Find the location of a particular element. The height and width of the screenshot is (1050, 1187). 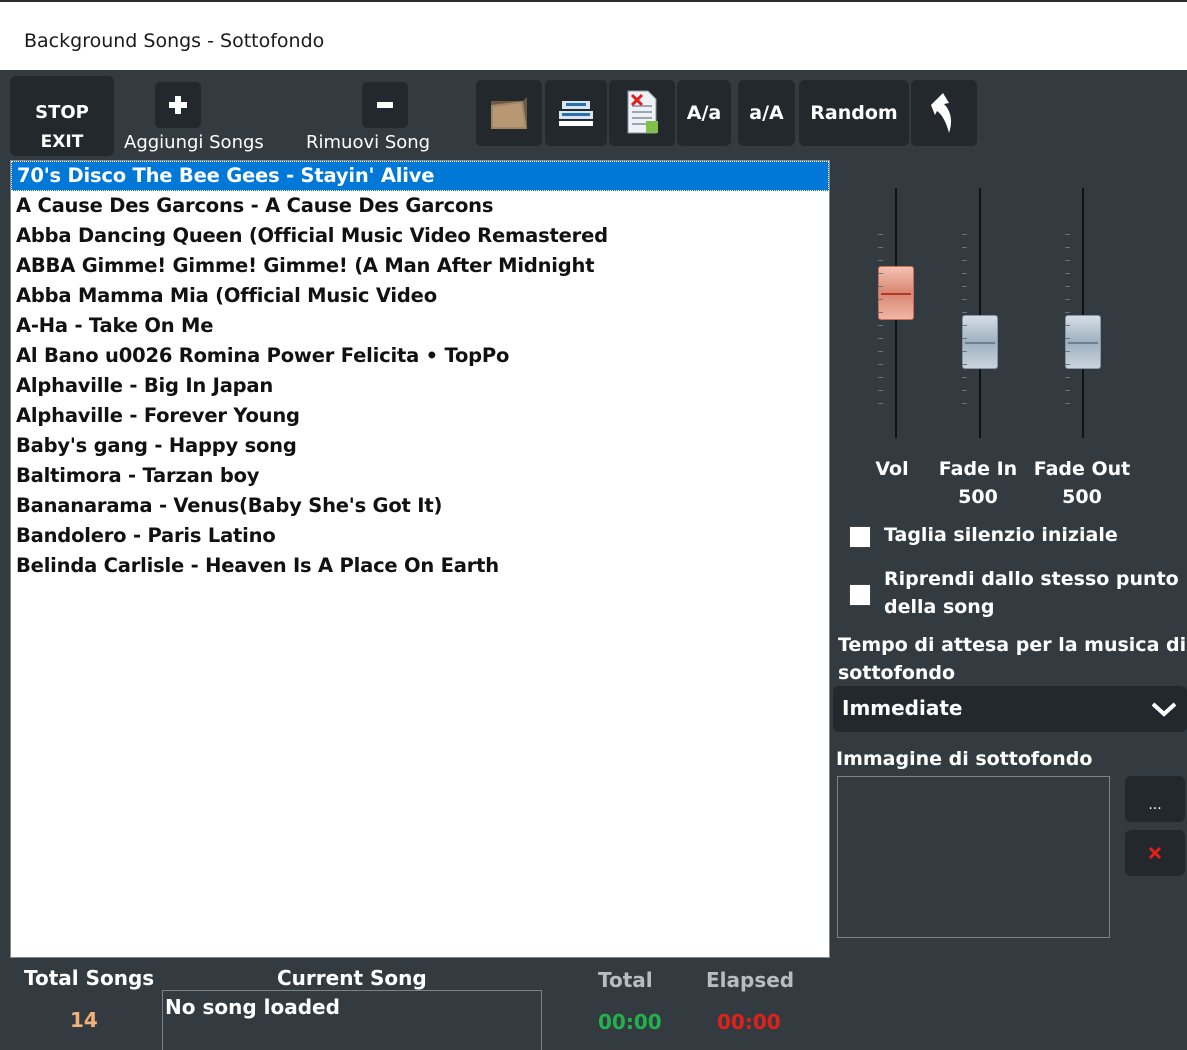

song-list-item: Alphaville - Forever Young is located at coordinates (420, 416).